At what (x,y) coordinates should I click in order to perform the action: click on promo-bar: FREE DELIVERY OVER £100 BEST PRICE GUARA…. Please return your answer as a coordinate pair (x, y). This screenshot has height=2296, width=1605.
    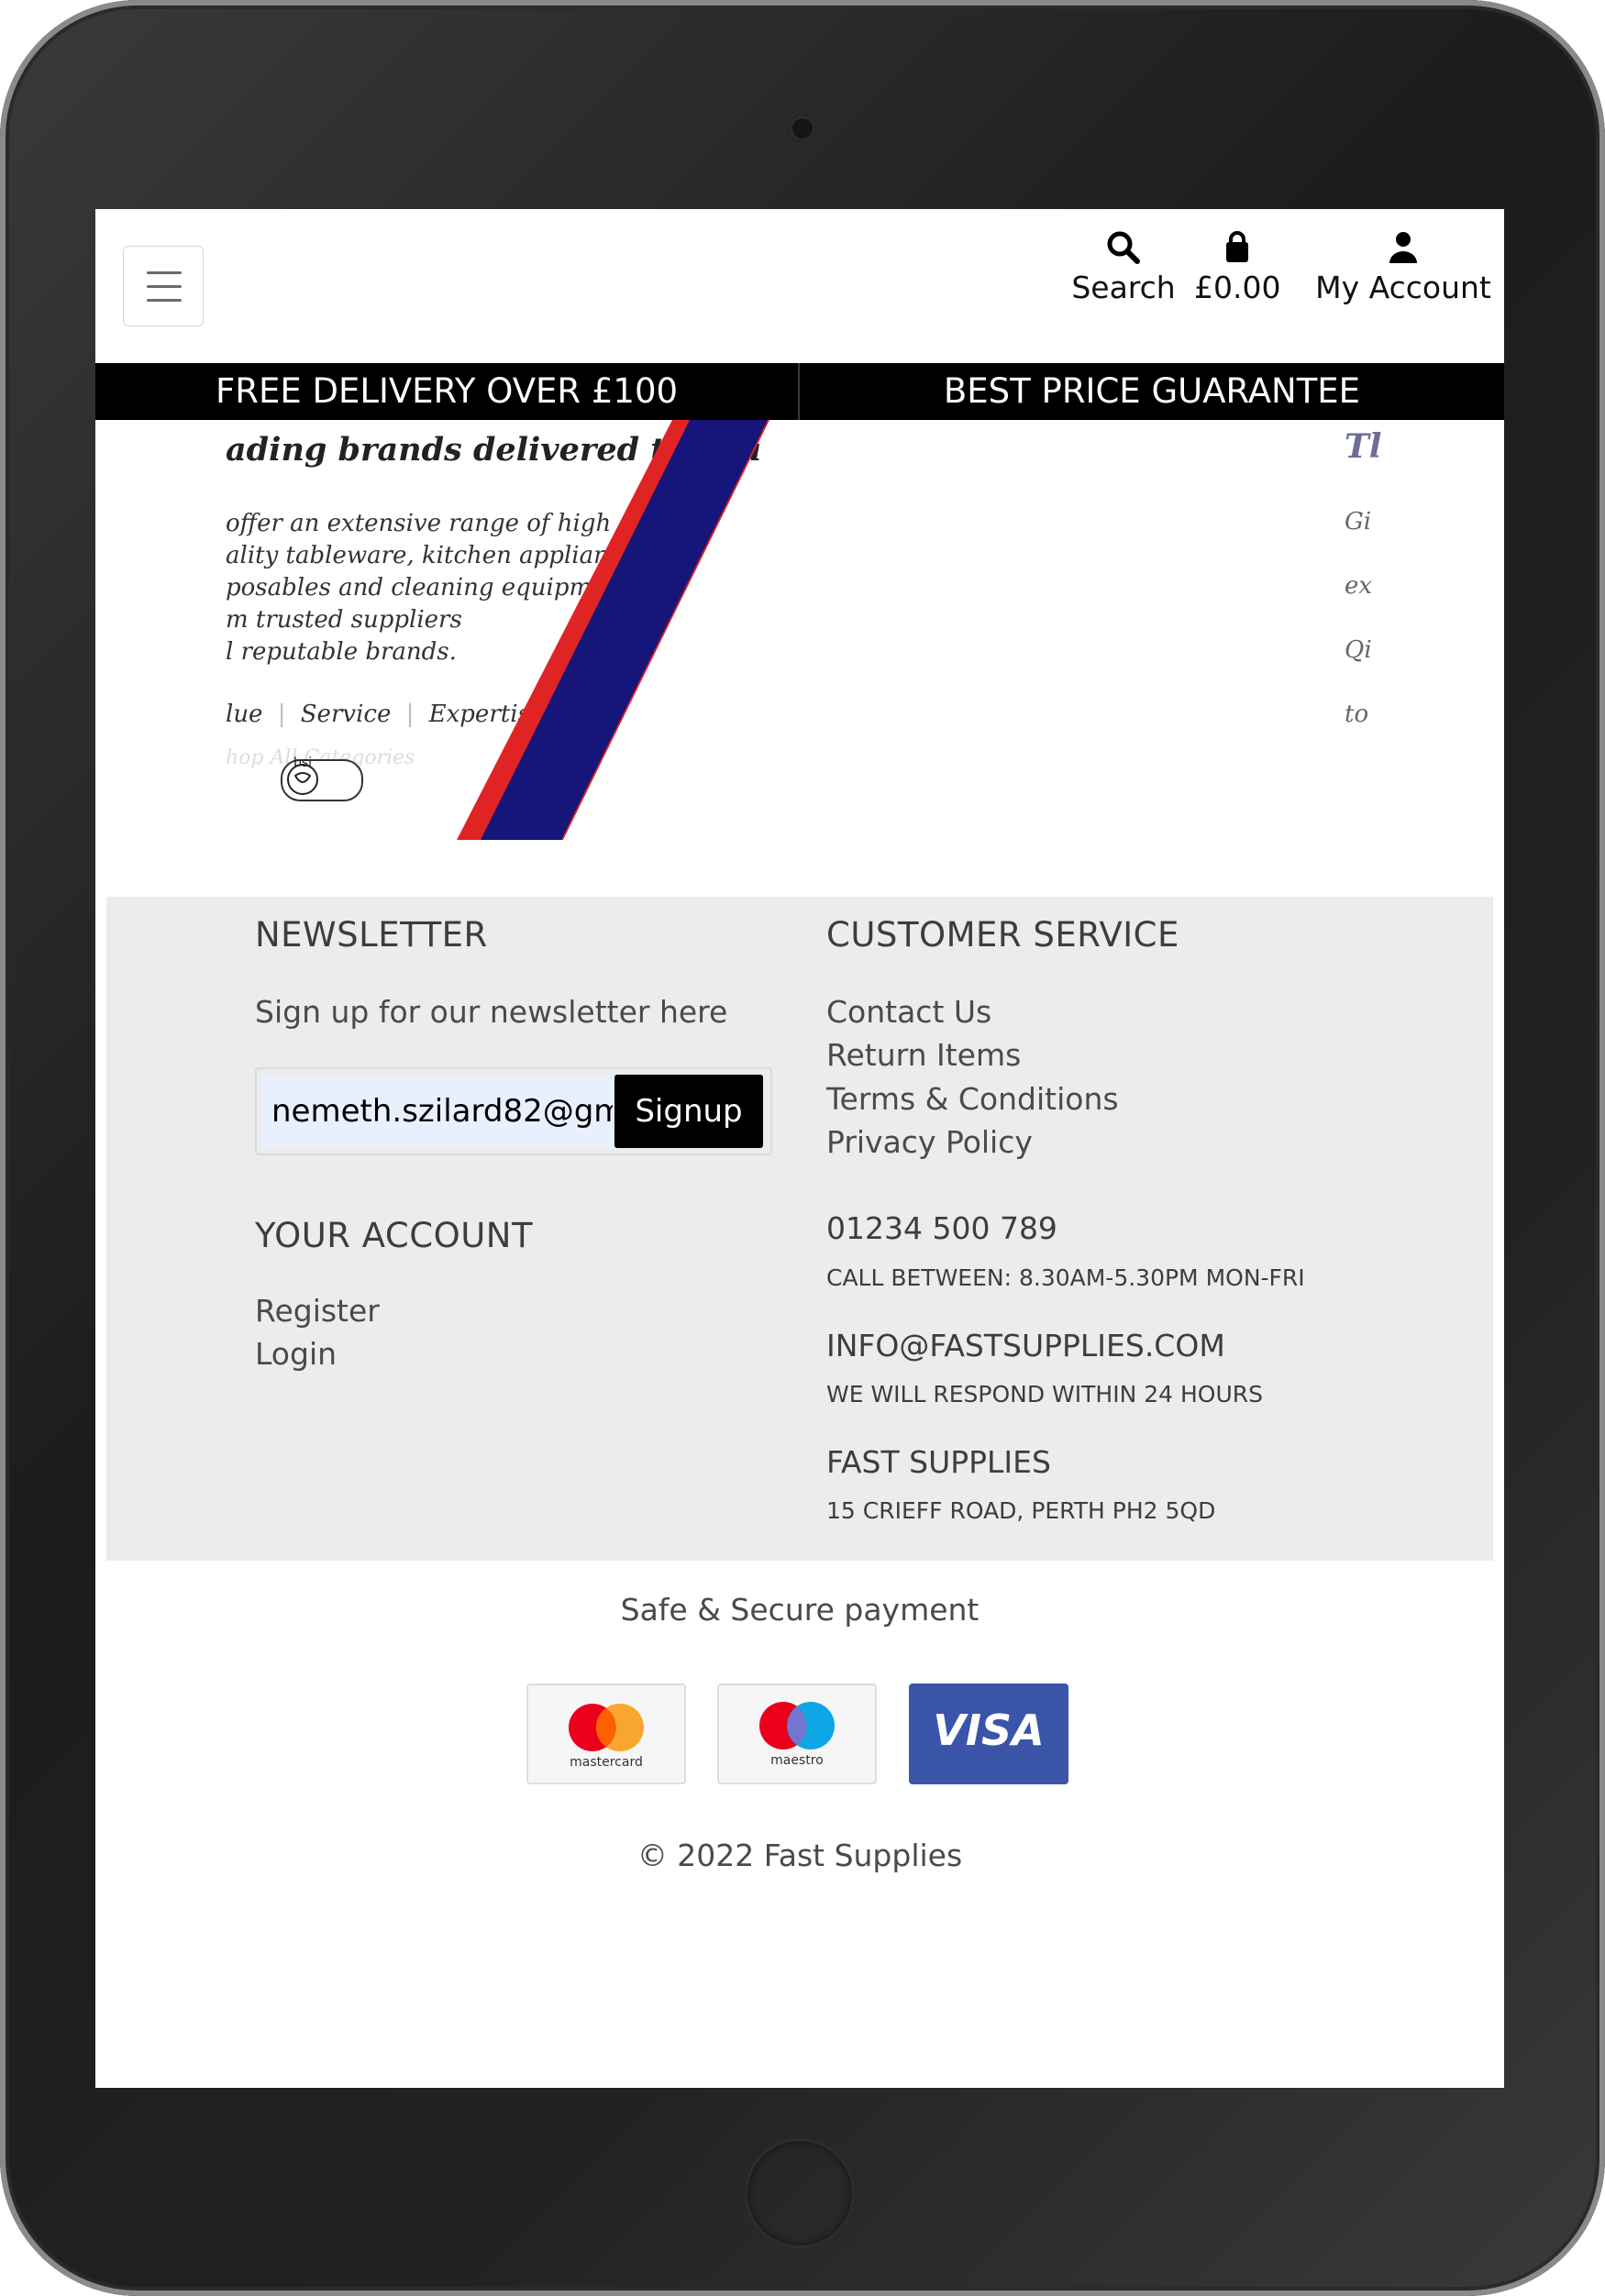
    Looking at the image, I should click on (799, 391).